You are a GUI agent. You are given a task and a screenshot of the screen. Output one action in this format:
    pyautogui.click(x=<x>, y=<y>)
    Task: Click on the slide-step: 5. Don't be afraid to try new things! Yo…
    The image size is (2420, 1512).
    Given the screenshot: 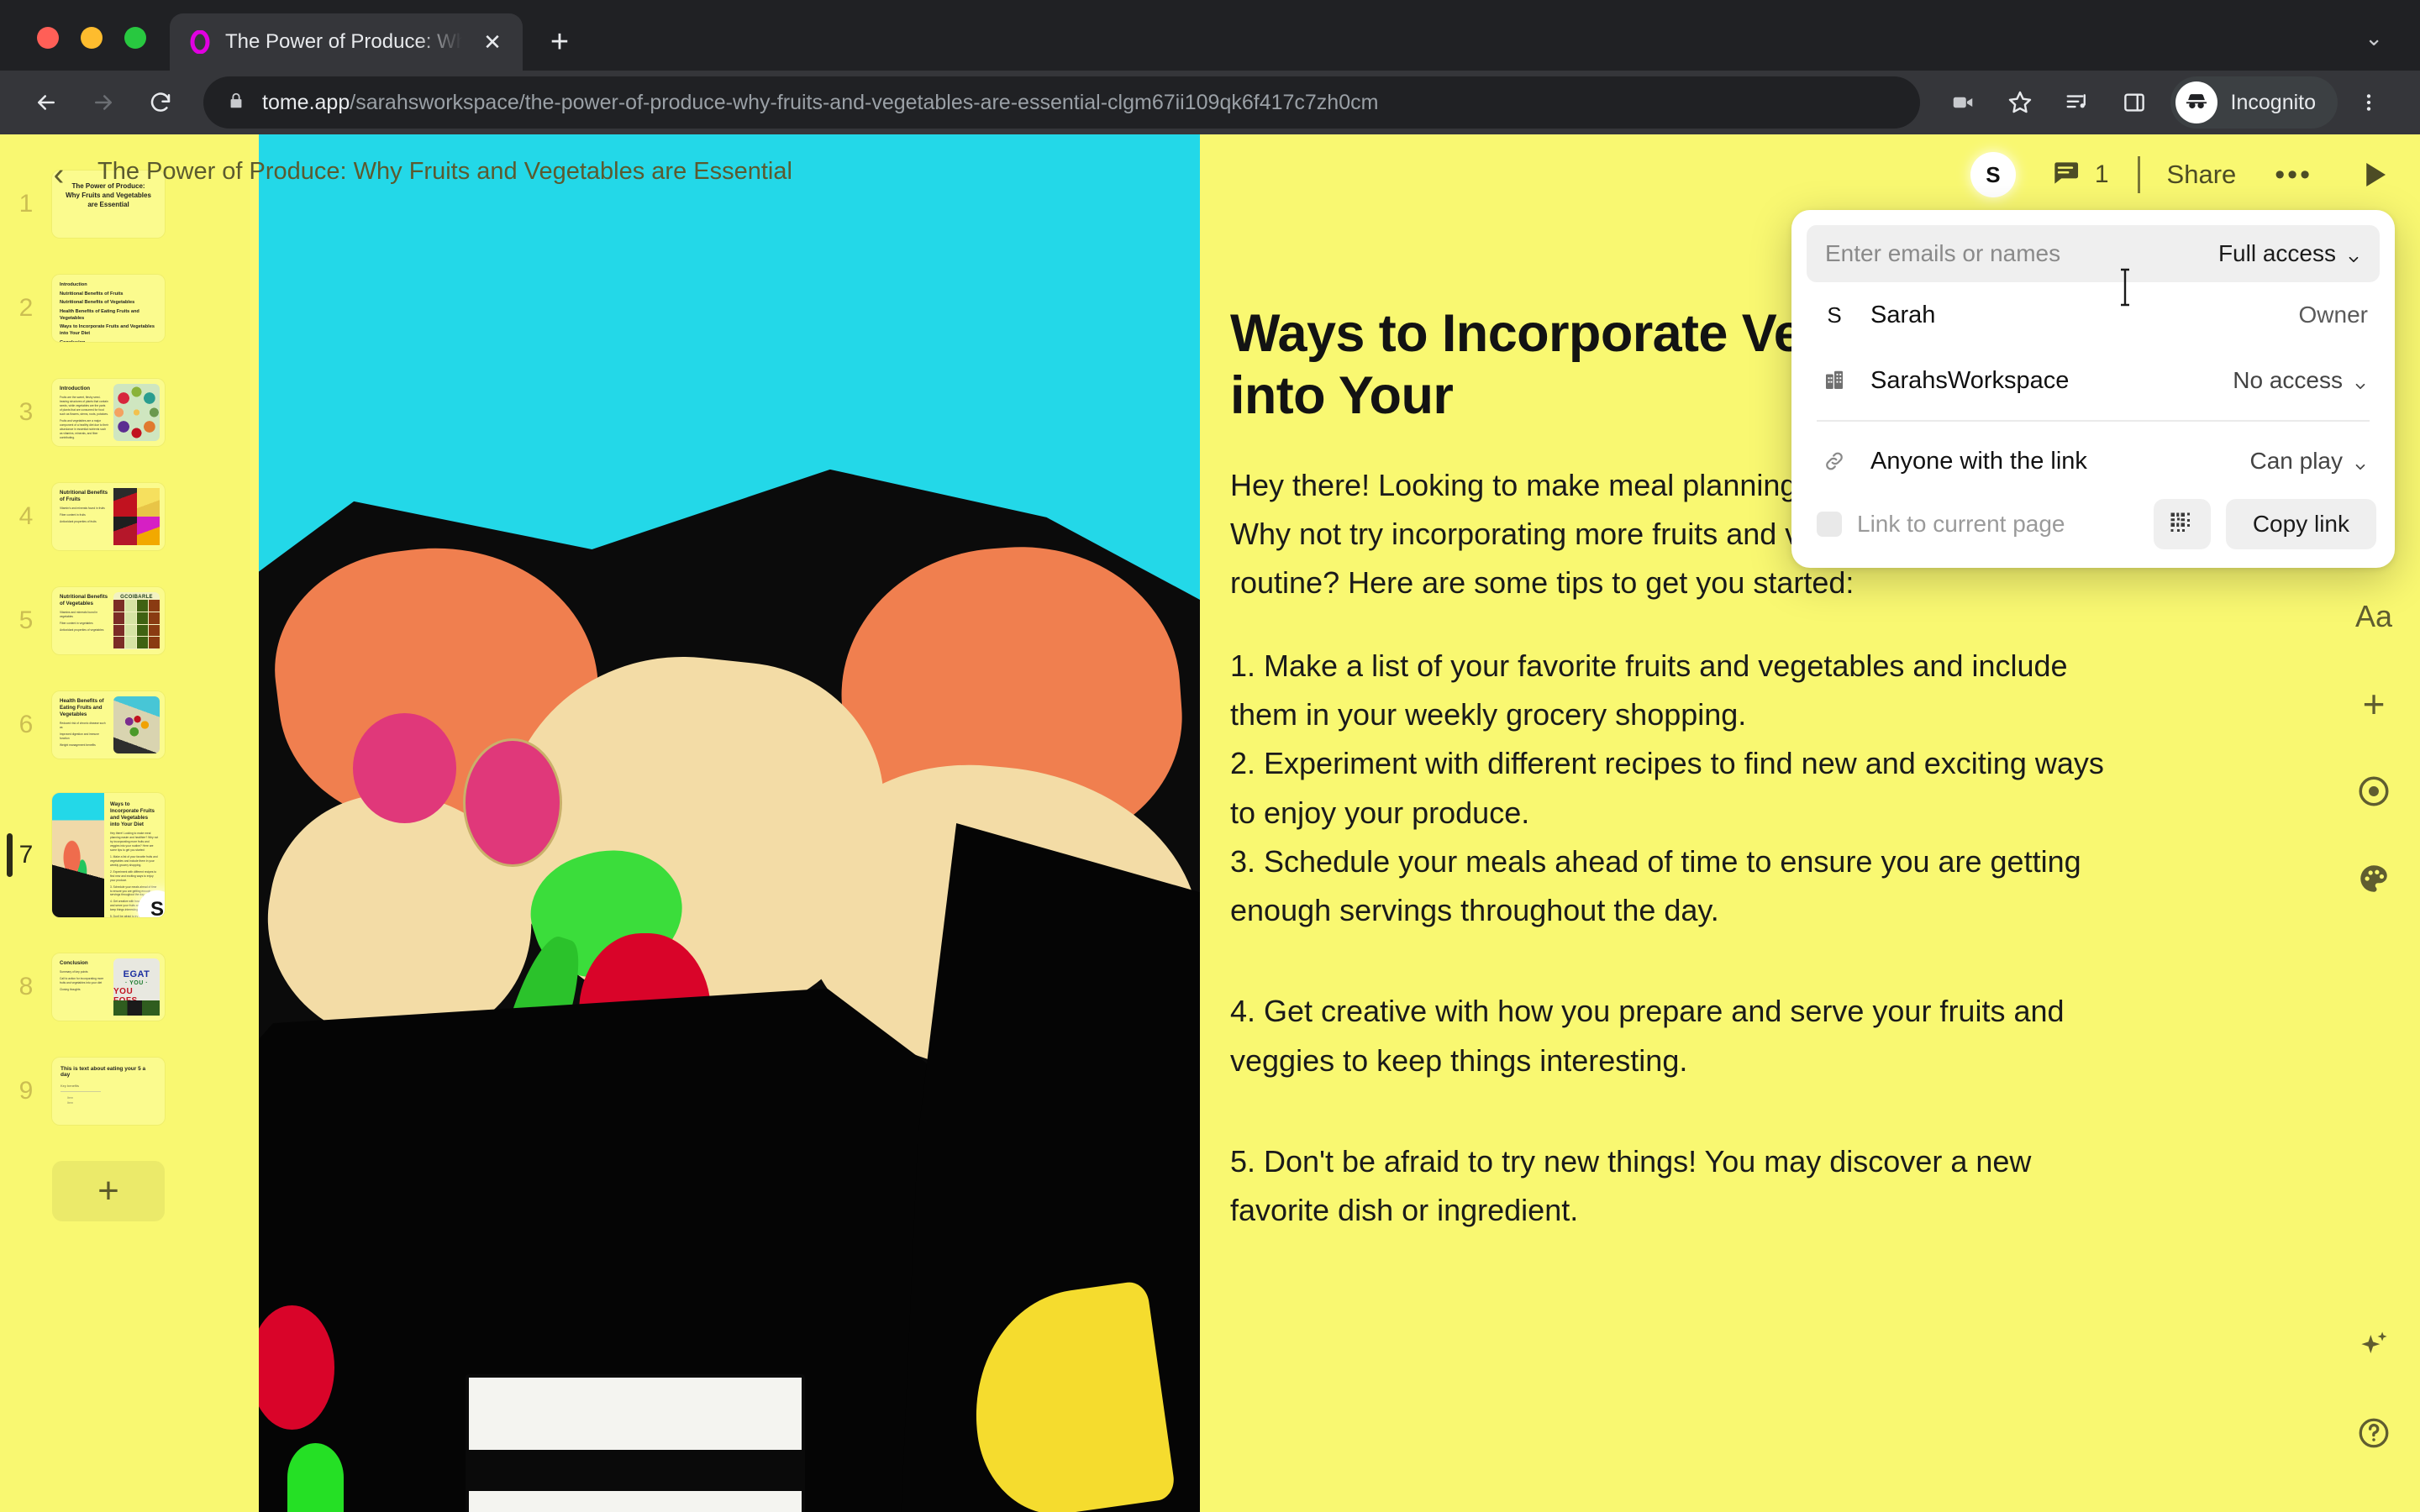 What is the action you would take?
    pyautogui.click(x=1631, y=1186)
    